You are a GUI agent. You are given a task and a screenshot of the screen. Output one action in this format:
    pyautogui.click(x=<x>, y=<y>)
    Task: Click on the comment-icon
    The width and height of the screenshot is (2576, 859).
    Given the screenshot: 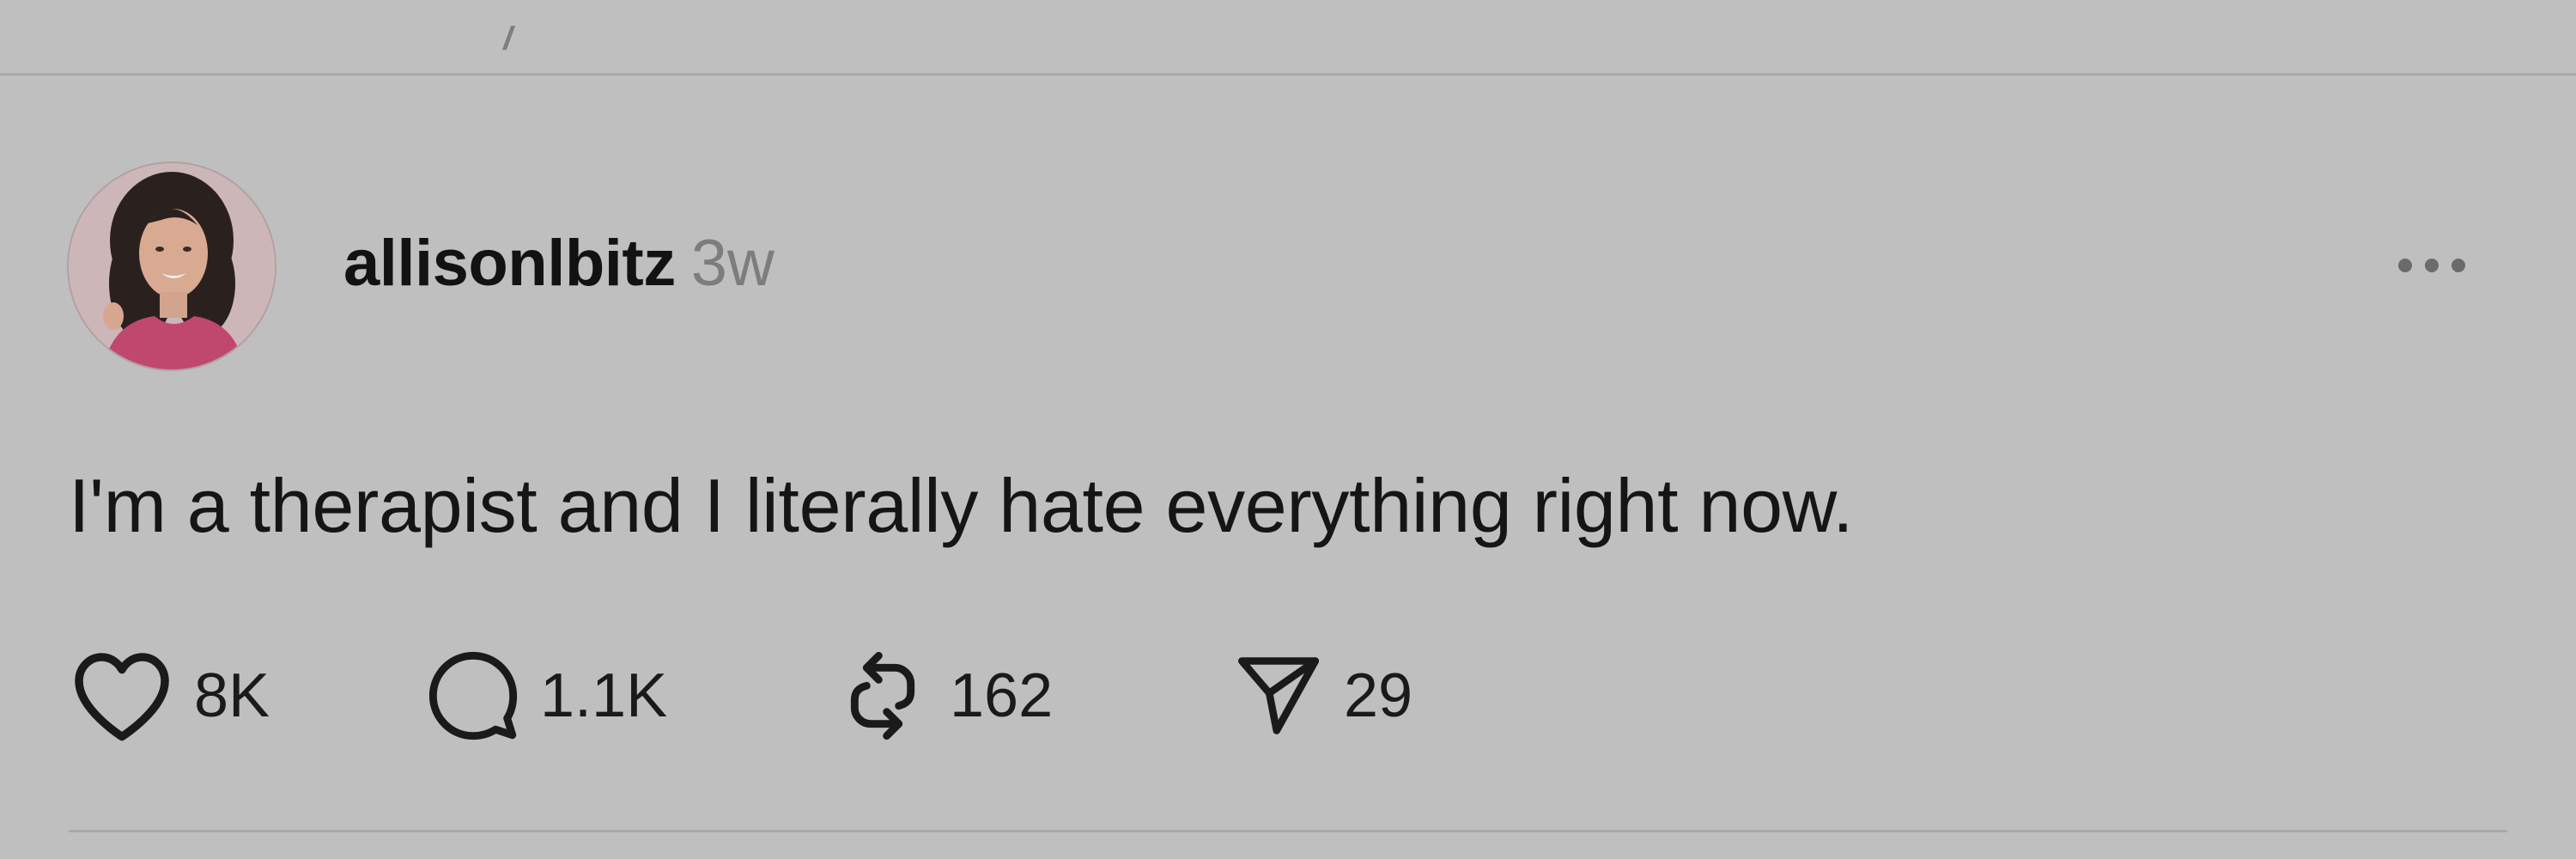 What is the action you would take?
    pyautogui.click(x=473, y=695)
    